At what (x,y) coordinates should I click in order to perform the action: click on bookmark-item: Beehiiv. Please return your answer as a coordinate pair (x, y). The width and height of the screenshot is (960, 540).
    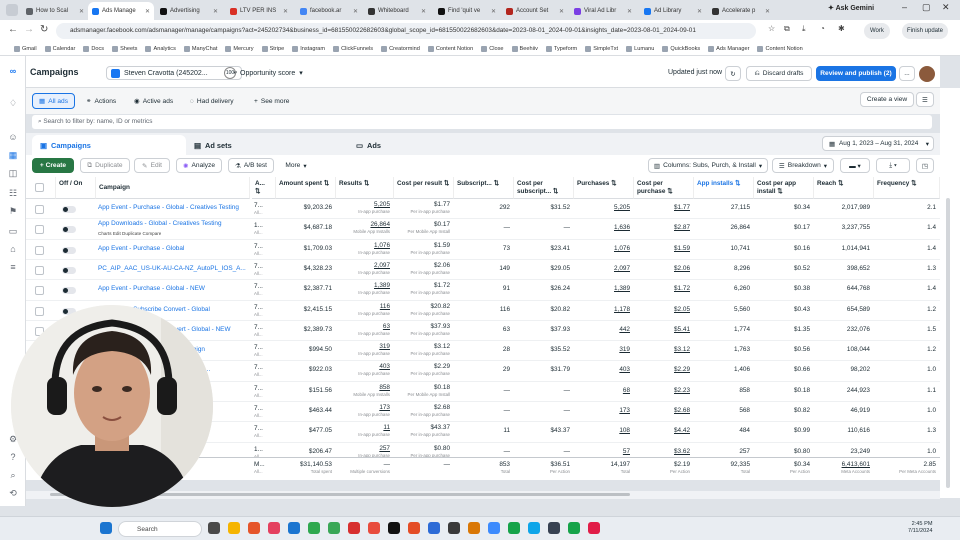
    Looking at the image, I should click on (524, 48).